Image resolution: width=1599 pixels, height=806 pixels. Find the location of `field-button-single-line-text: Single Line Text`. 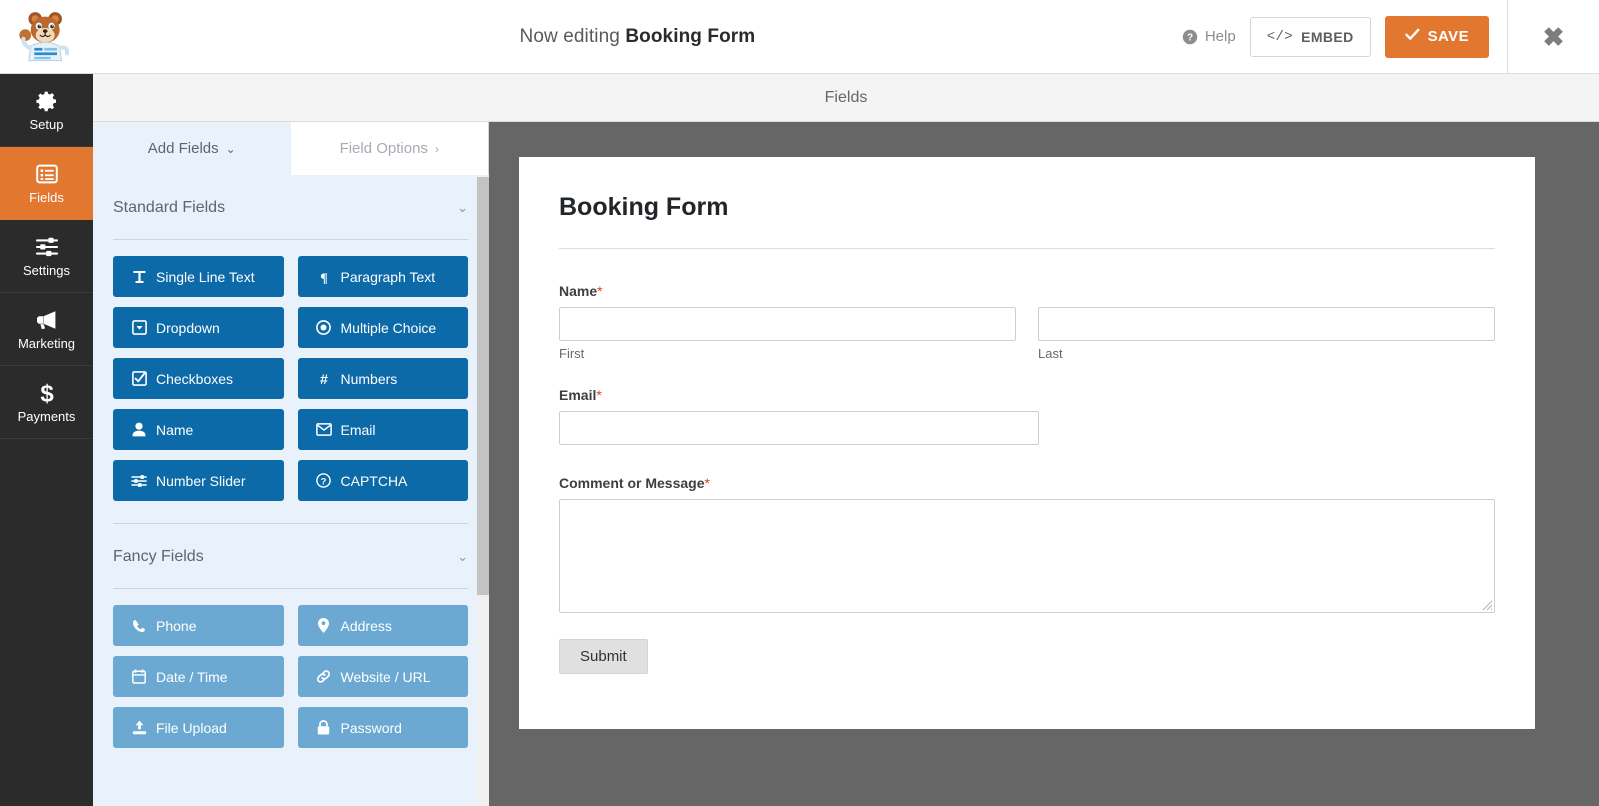

field-button-single-line-text: Single Line Text is located at coordinates (198, 276).